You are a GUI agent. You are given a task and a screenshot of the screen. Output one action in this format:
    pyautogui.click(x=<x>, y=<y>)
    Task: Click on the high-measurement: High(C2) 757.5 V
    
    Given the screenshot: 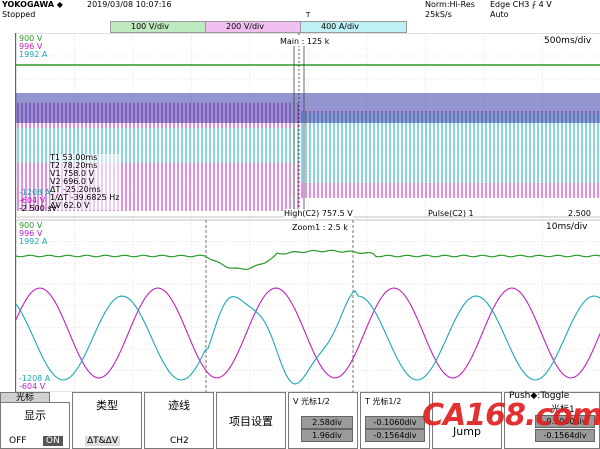 What is the action you would take?
    pyautogui.click(x=318, y=213)
    